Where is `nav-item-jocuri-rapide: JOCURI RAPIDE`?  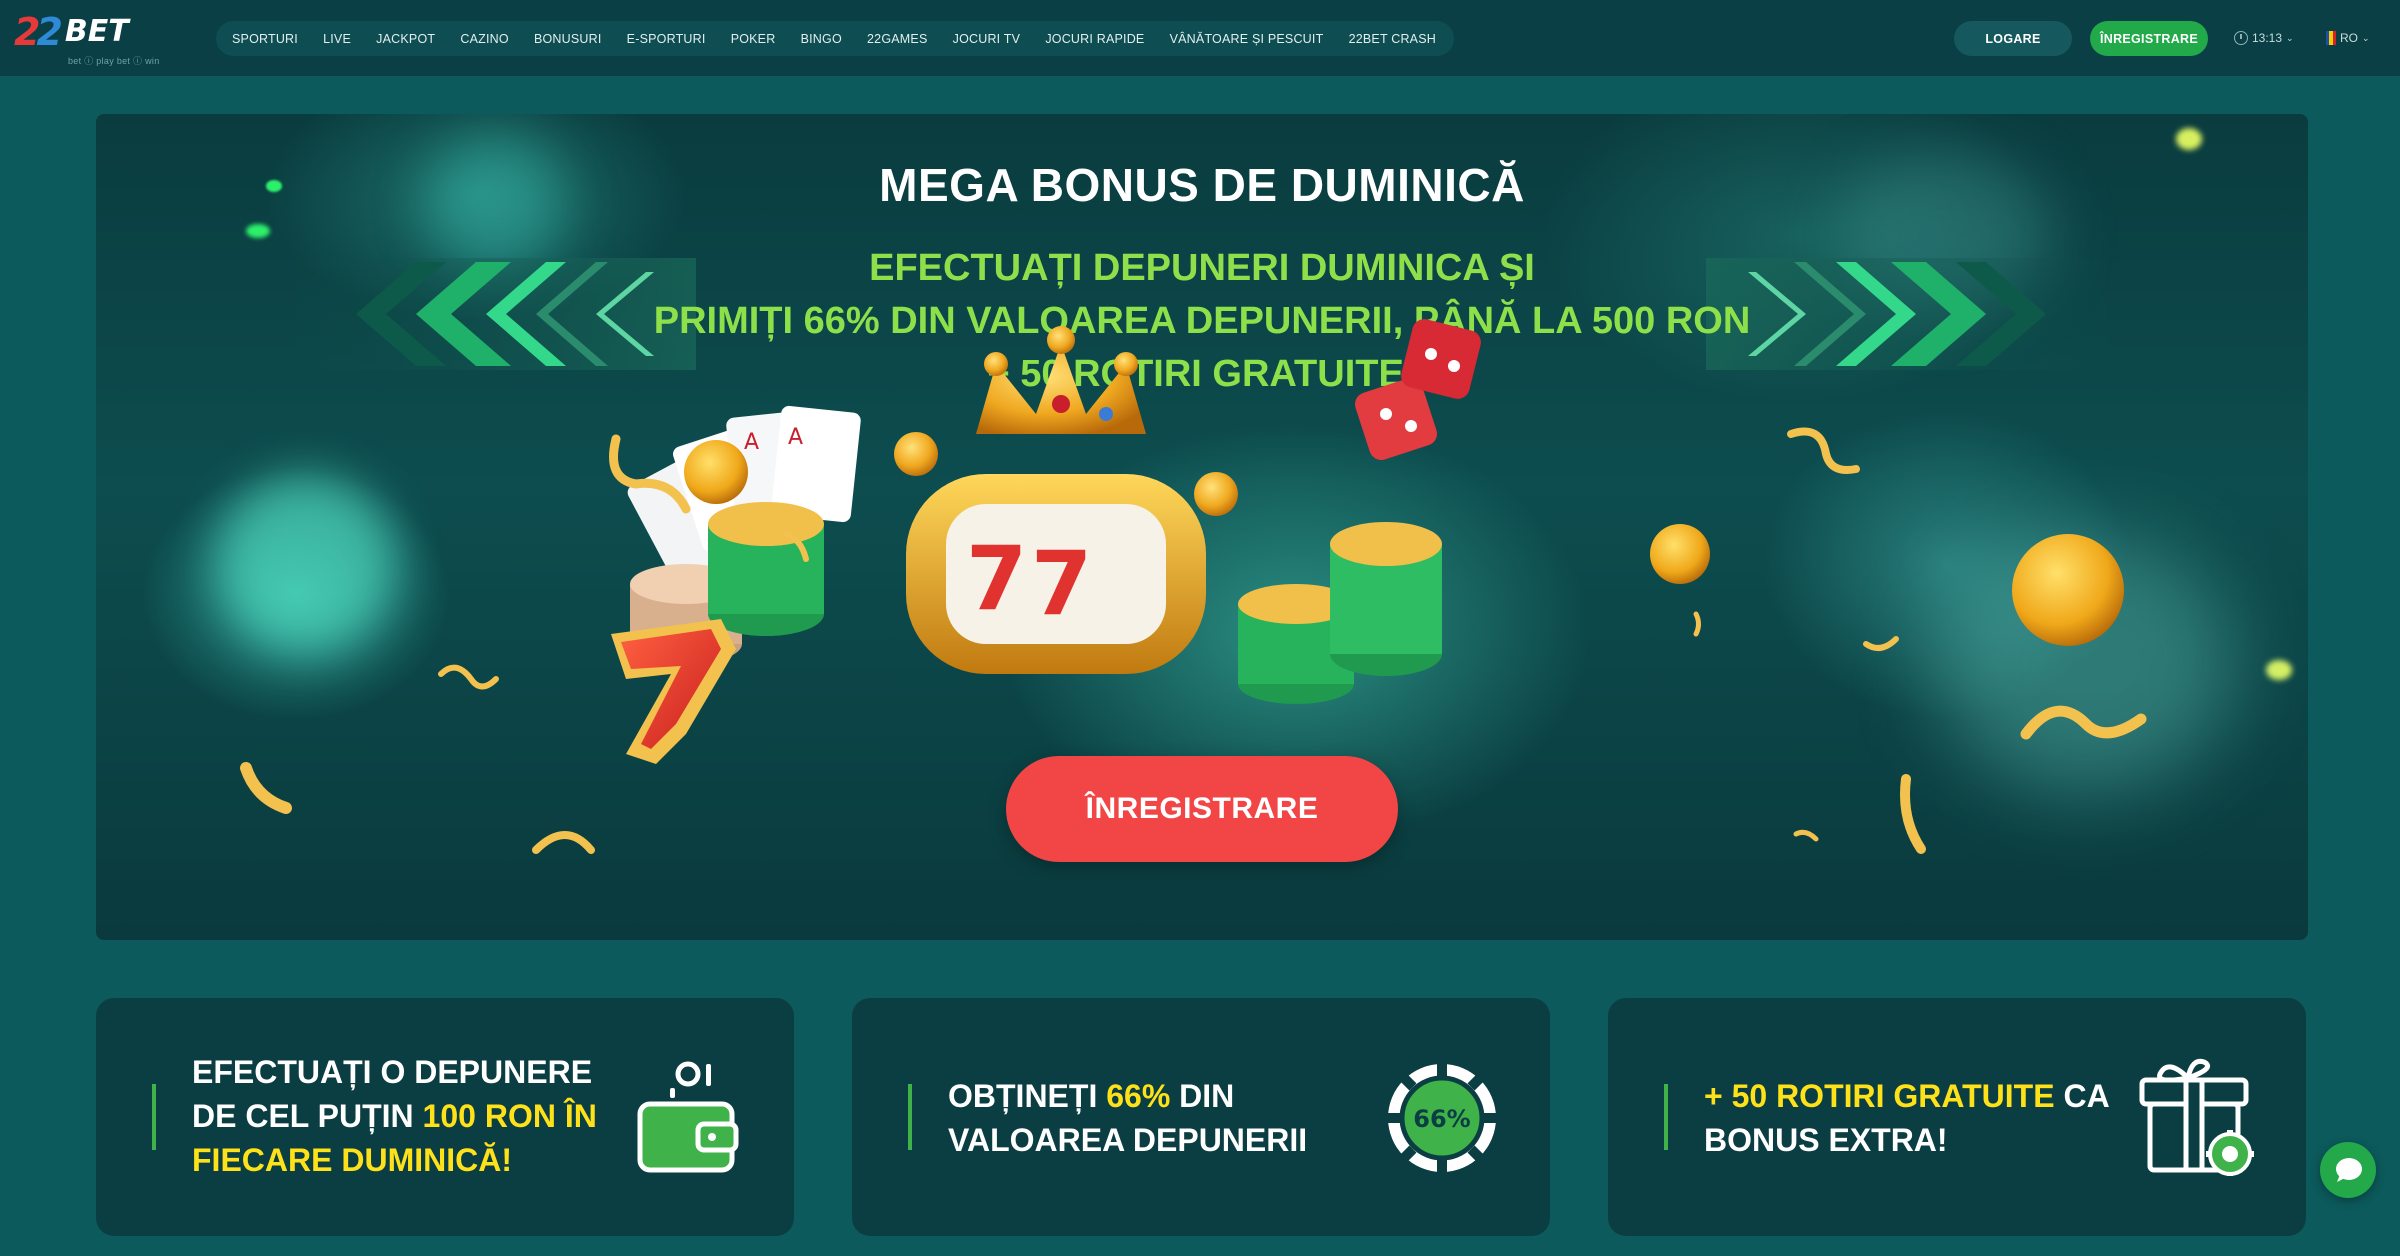 nav-item-jocuri-rapide: JOCURI RAPIDE is located at coordinates (1094, 39).